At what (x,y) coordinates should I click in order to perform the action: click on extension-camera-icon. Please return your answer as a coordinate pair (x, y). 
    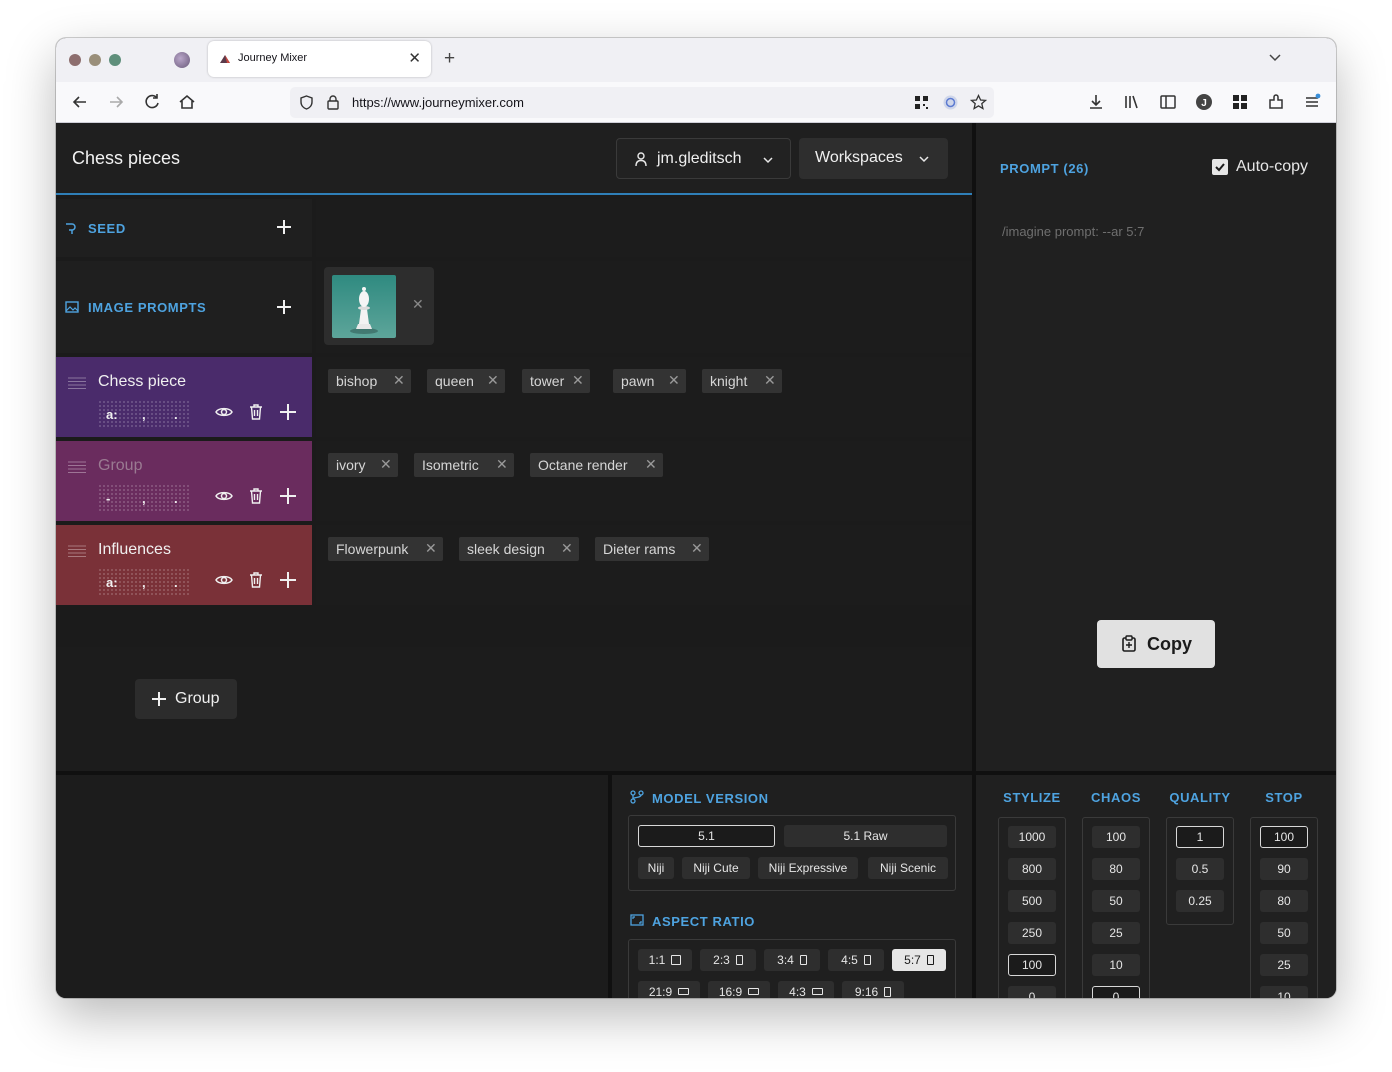
    Looking at the image, I should click on (950, 102).